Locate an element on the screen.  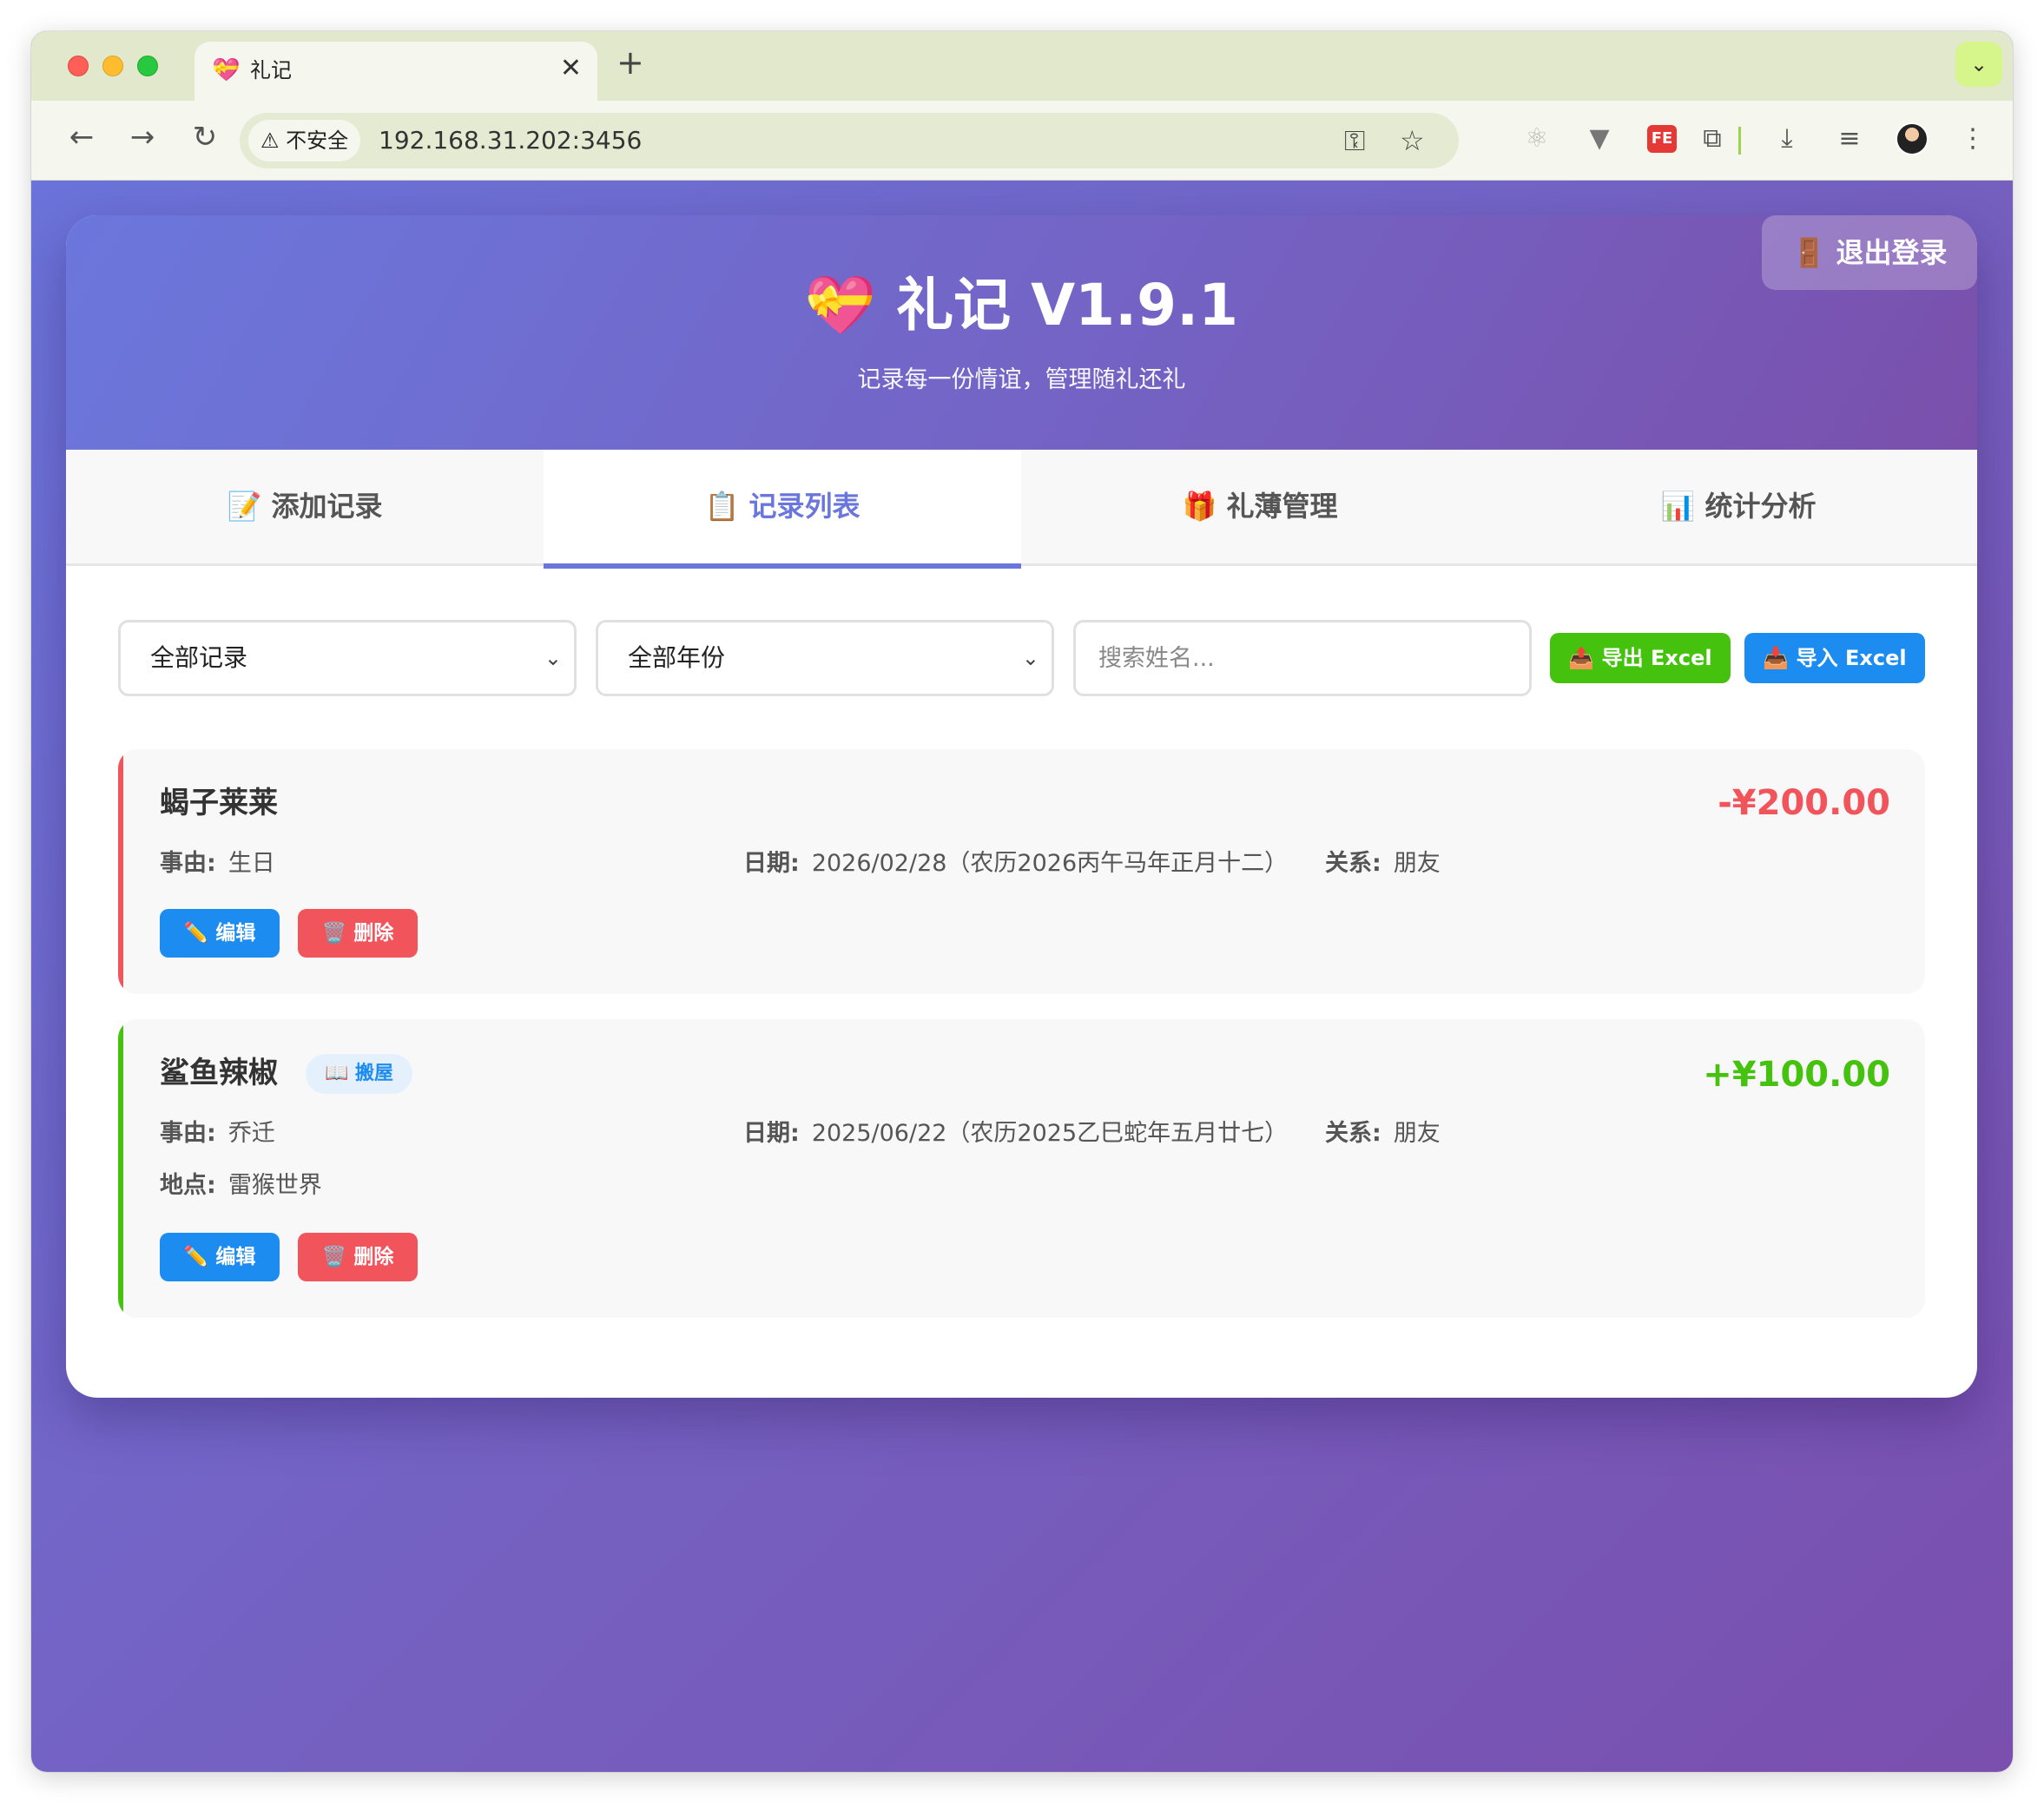
browser-tab: 💝 礼记 ✕ is located at coordinates (396, 71).